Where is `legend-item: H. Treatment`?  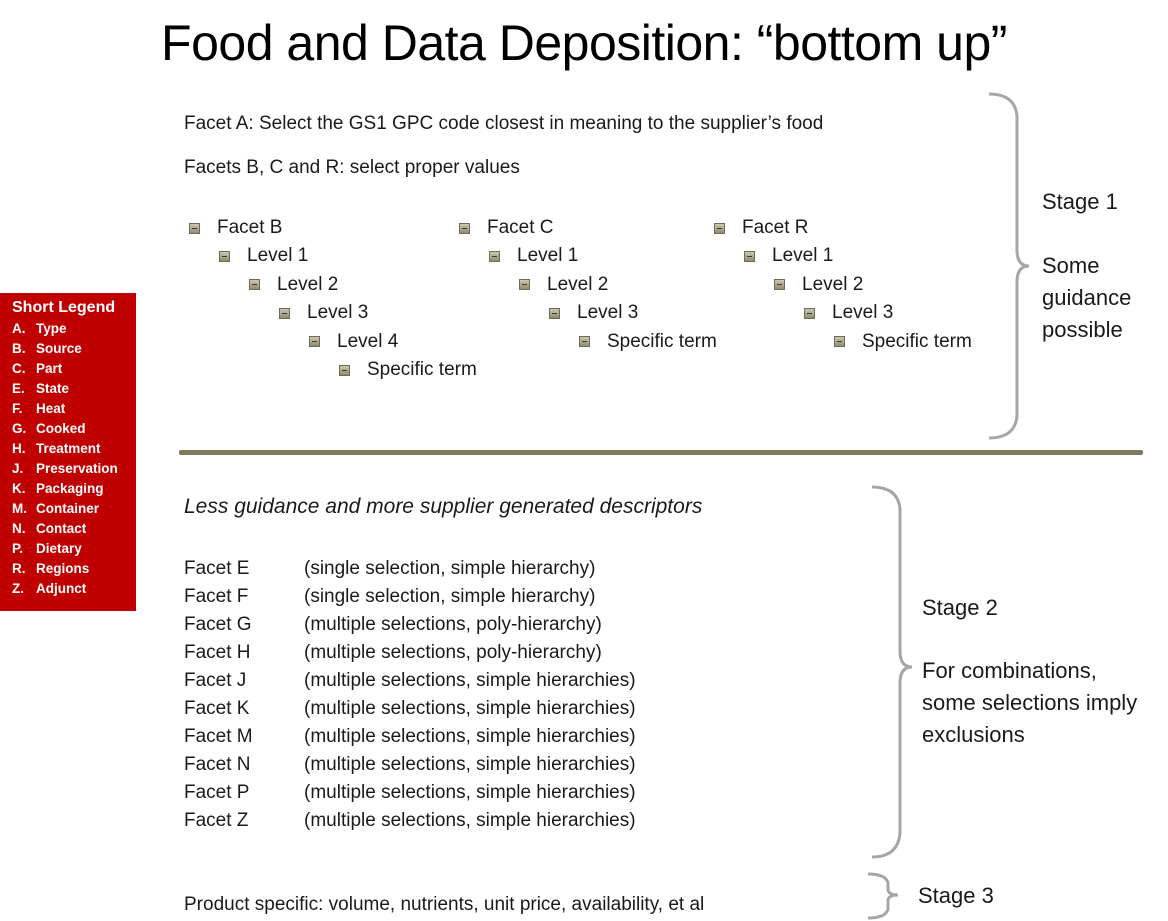
legend-item: H. Treatment is located at coordinates (74, 449).